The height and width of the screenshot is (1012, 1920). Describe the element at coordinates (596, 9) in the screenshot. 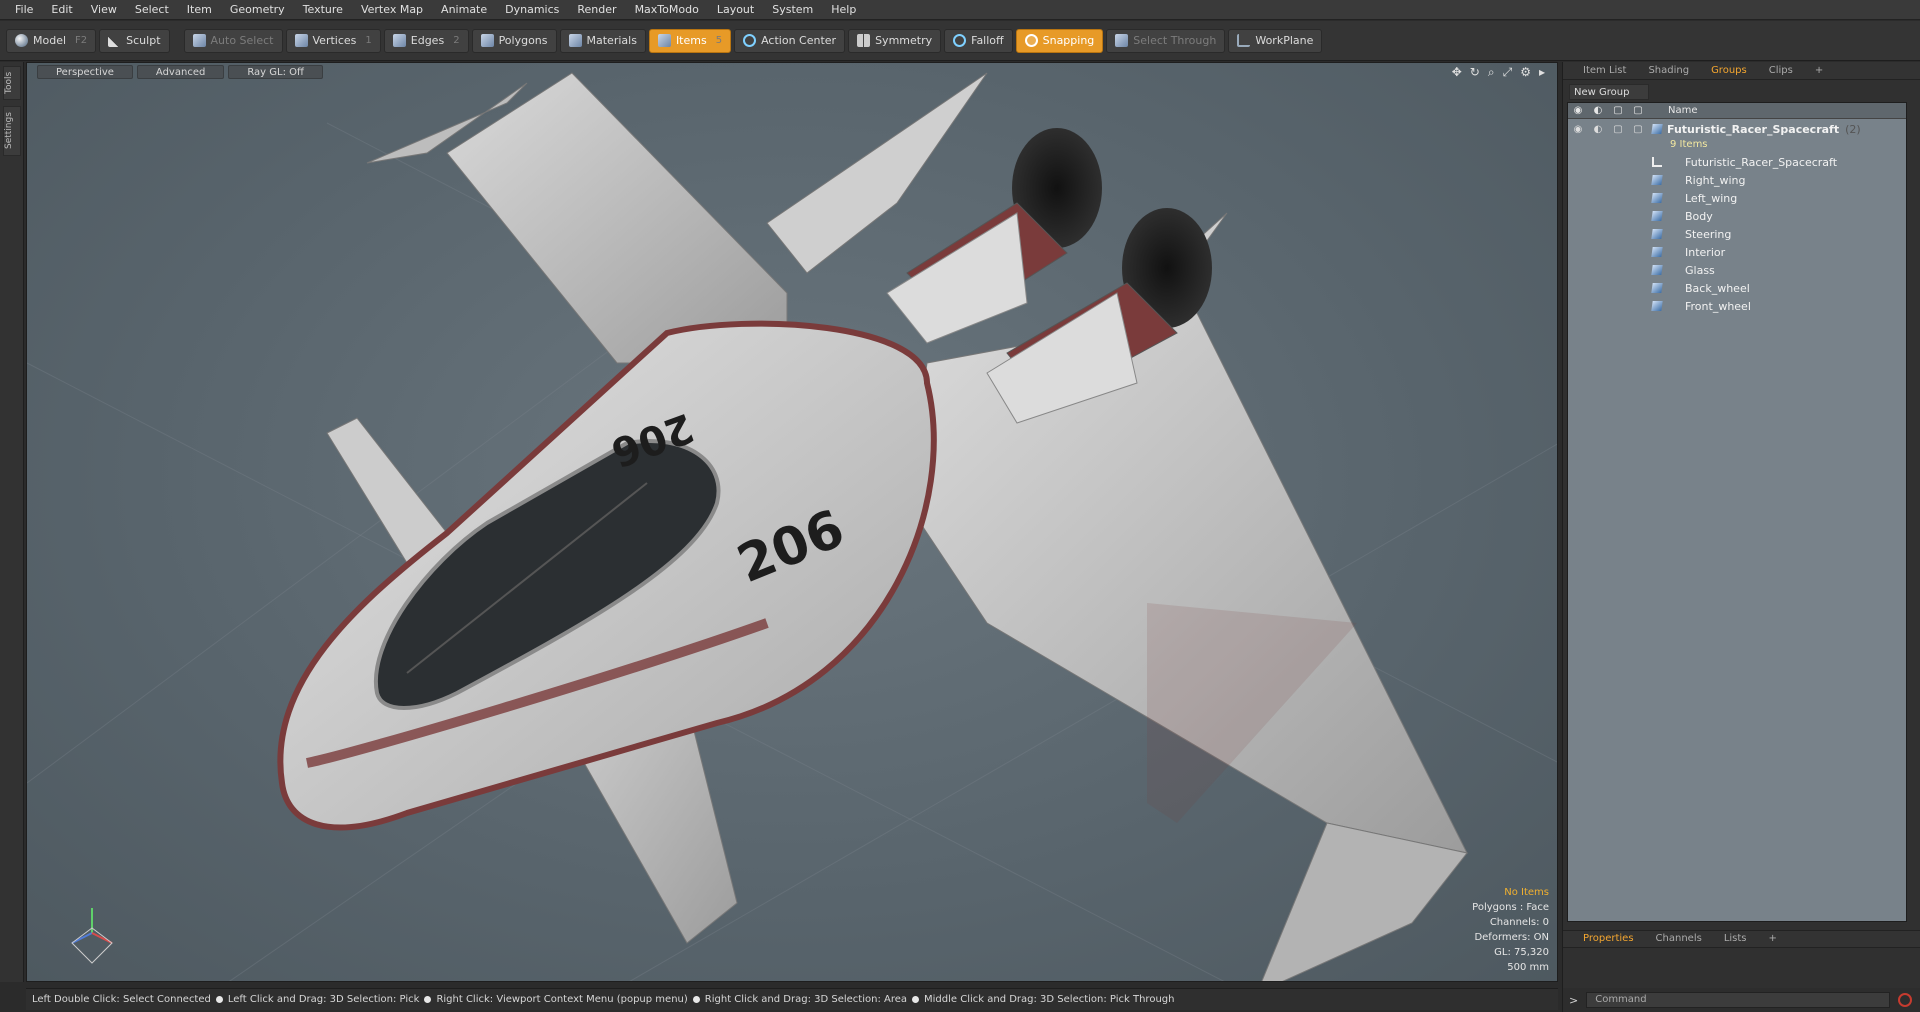

I see `menu-render: Render` at that location.